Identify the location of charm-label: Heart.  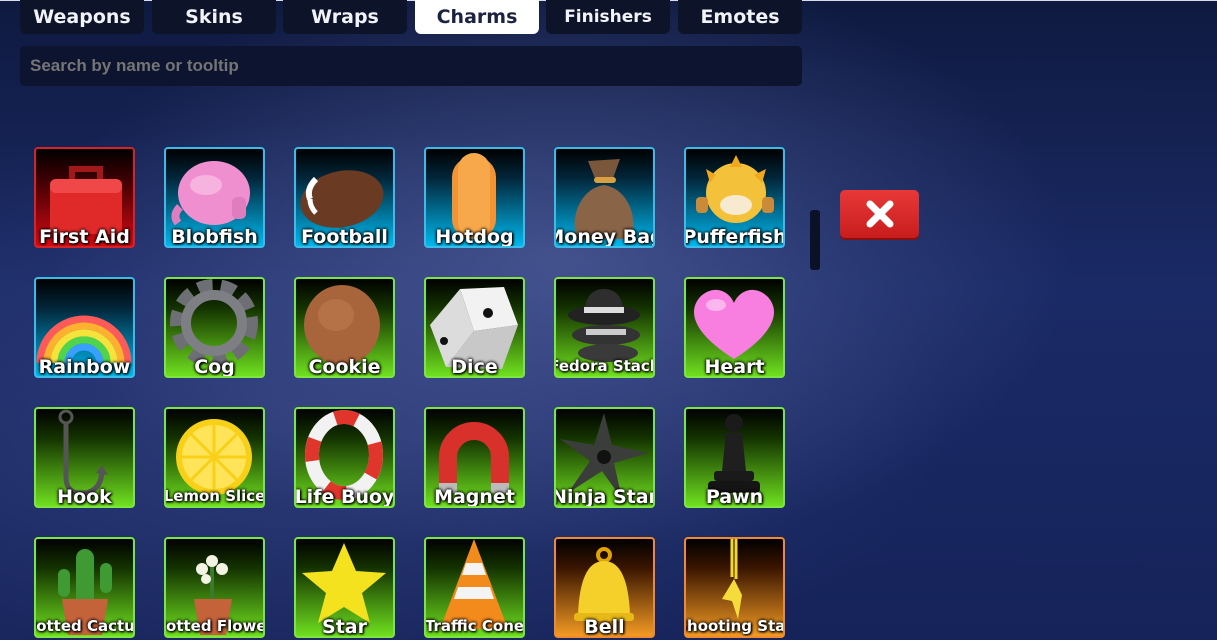
(734, 367).